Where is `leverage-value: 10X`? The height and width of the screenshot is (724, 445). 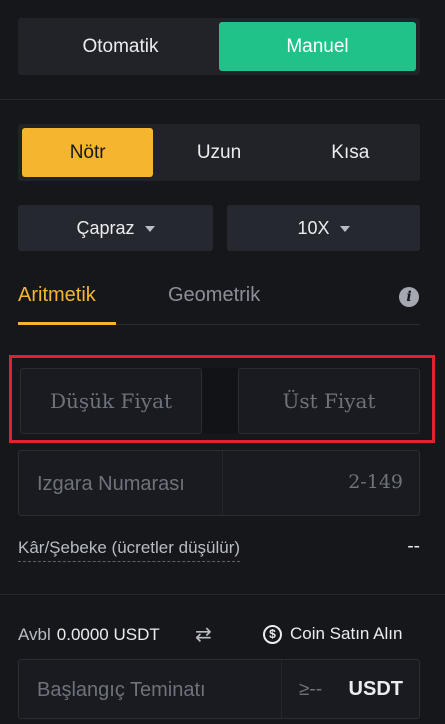 leverage-value: 10X is located at coordinates (313, 227).